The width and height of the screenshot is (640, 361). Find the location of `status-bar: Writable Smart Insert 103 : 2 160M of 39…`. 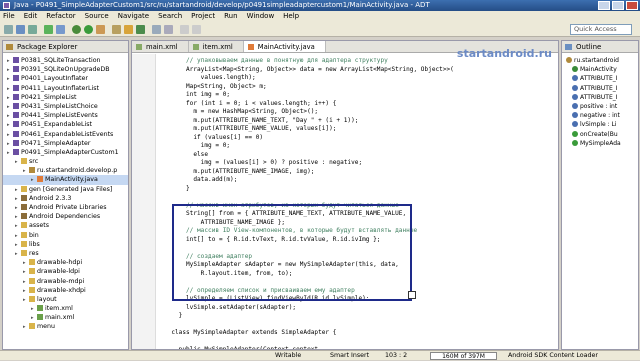

status-bar: Writable Smart Insert 103 : 2 160M of 39… is located at coordinates (320, 355).